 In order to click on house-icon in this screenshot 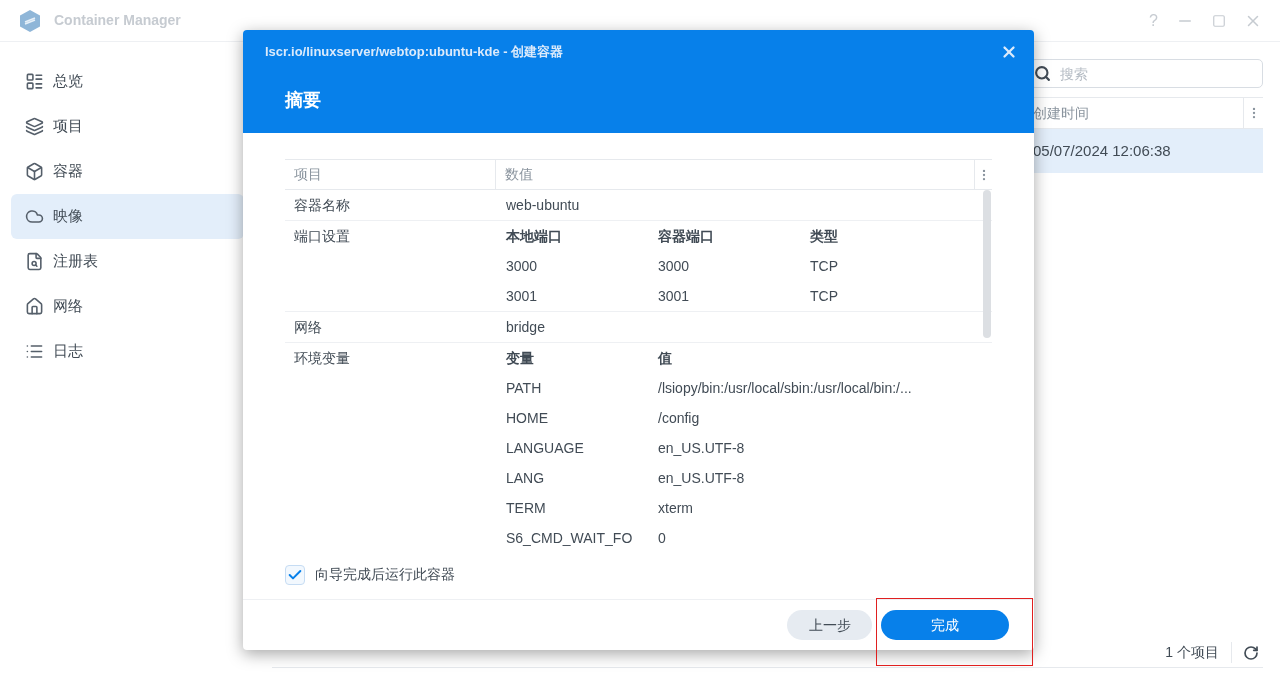, I will do `click(34, 306)`.